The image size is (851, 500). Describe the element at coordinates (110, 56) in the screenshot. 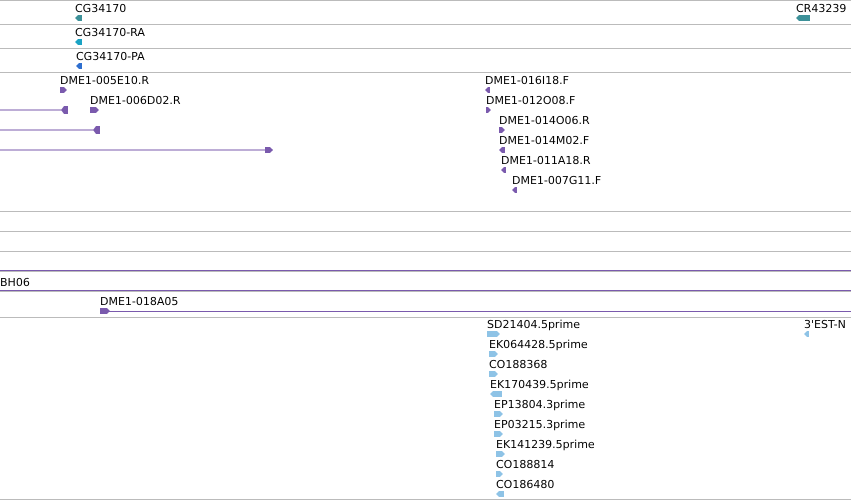

I see `feature-label: CG34170-PA` at that location.